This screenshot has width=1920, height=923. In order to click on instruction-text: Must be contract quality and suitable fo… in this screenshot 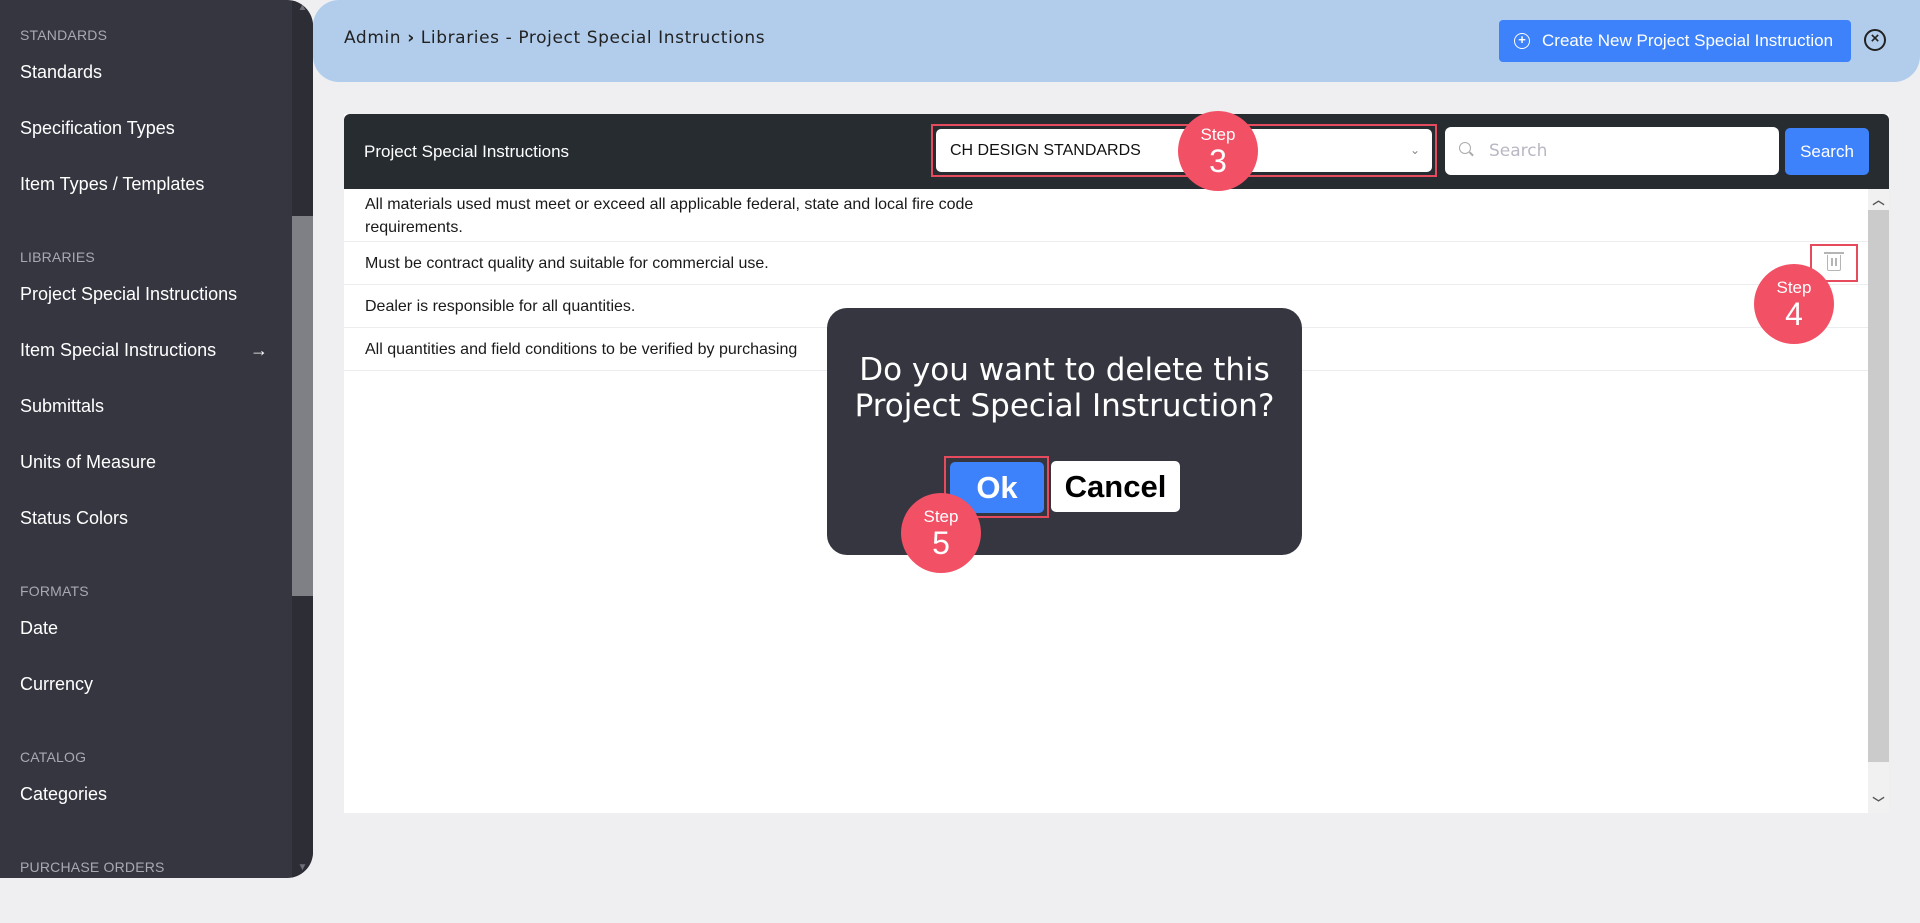, I will do `click(567, 263)`.